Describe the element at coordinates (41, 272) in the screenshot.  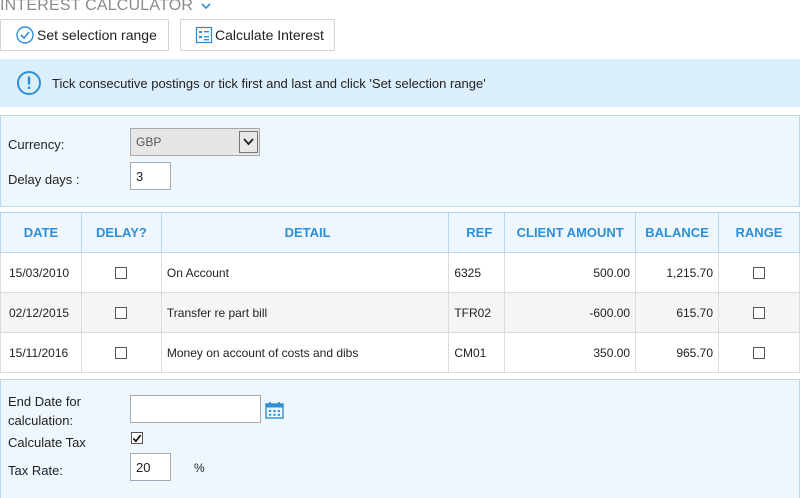
I see `row-date: 15/03/2010` at that location.